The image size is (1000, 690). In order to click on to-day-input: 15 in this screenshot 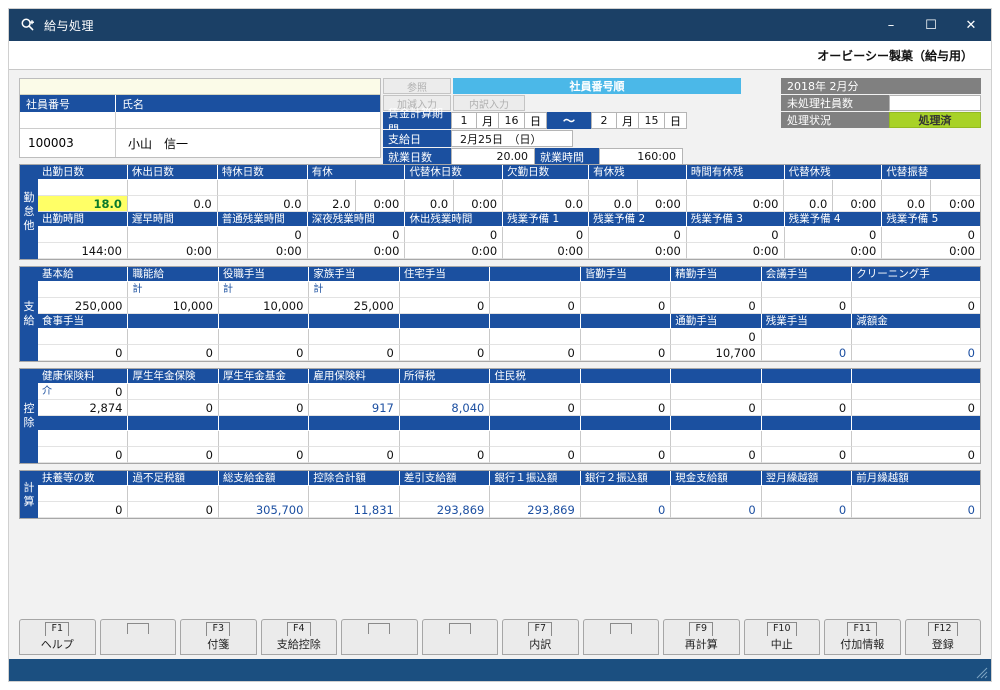, I will do `click(652, 120)`.